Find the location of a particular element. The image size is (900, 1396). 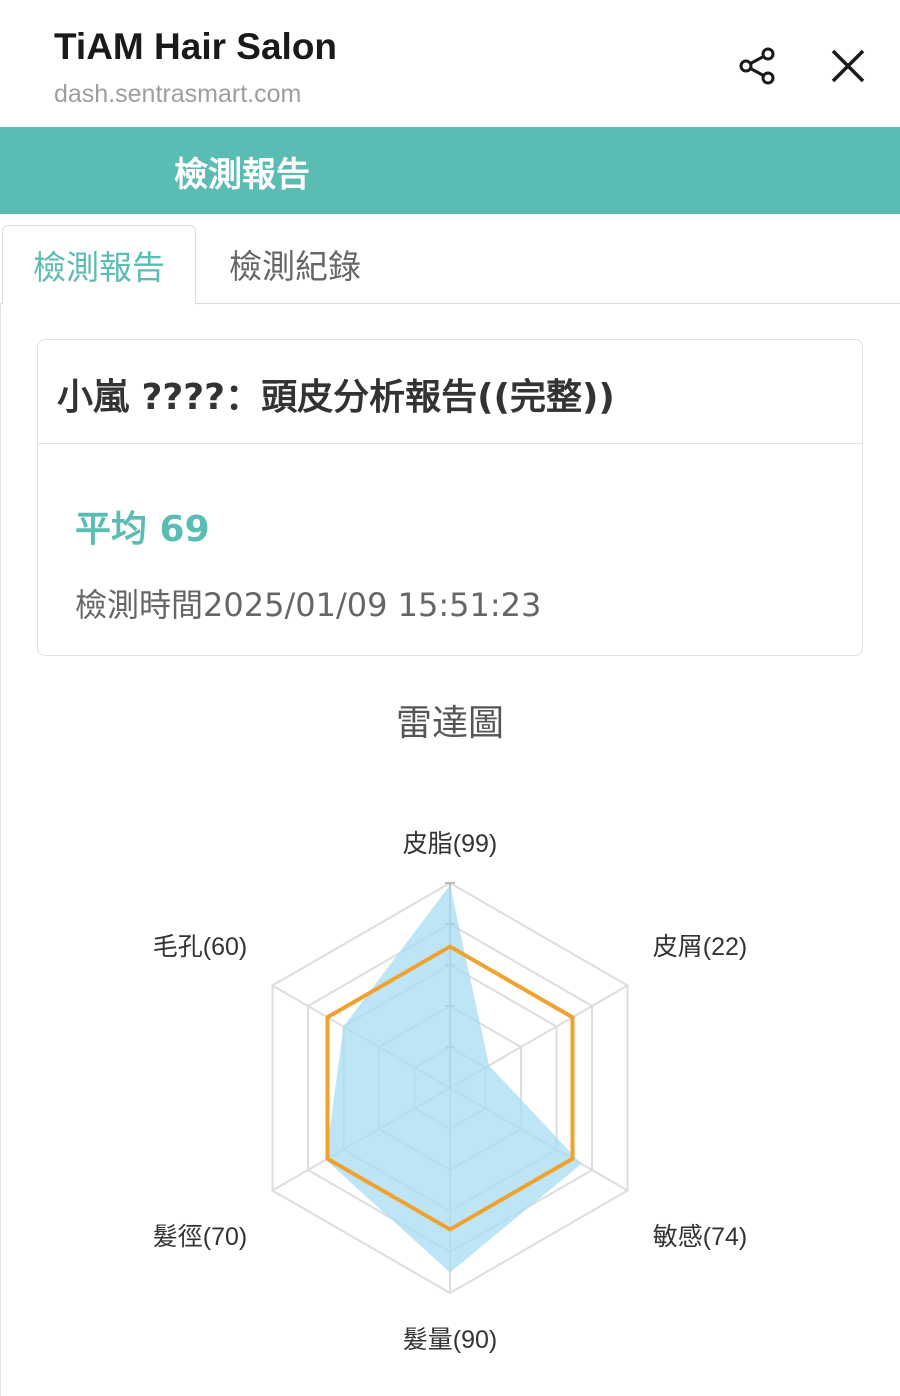

close-icon is located at coordinates (848, 66).